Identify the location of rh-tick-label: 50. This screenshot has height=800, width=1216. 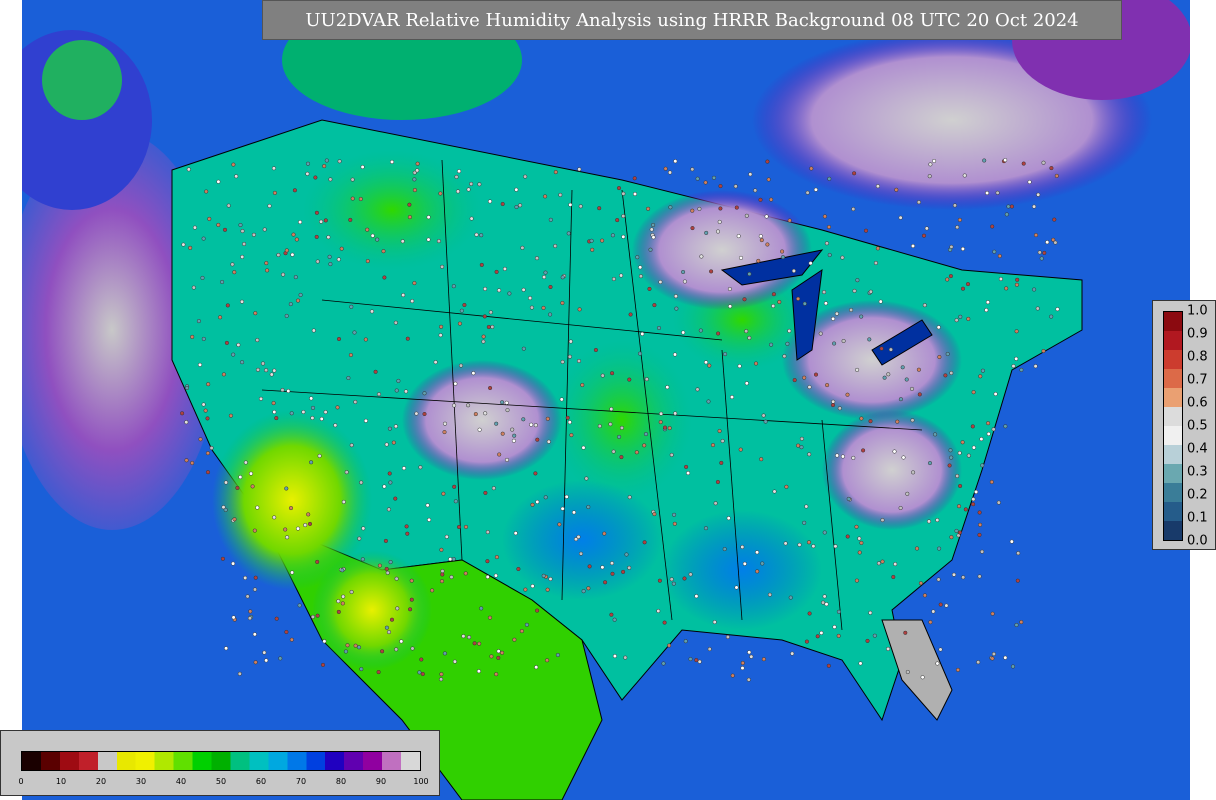
(221, 781).